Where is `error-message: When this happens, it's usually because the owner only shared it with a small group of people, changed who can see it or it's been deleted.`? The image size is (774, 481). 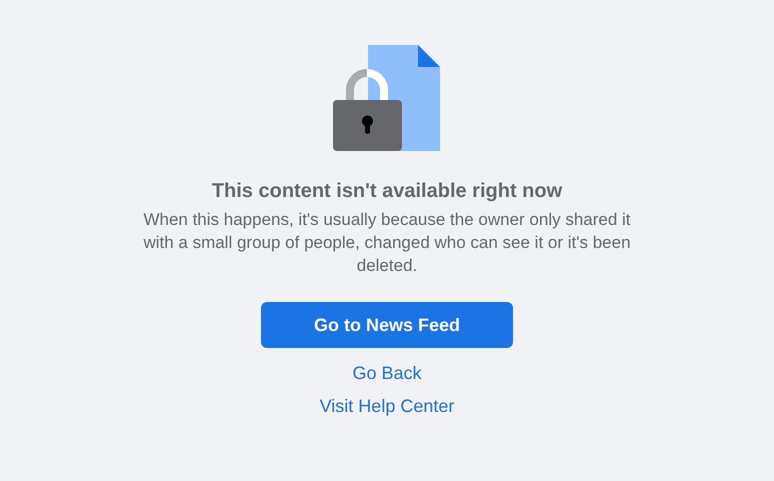 error-message: When this happens, it's usually because the owner only shared it with a small group of people, changed who can see it or it's been deleted. is located at coordinates (387, 243).